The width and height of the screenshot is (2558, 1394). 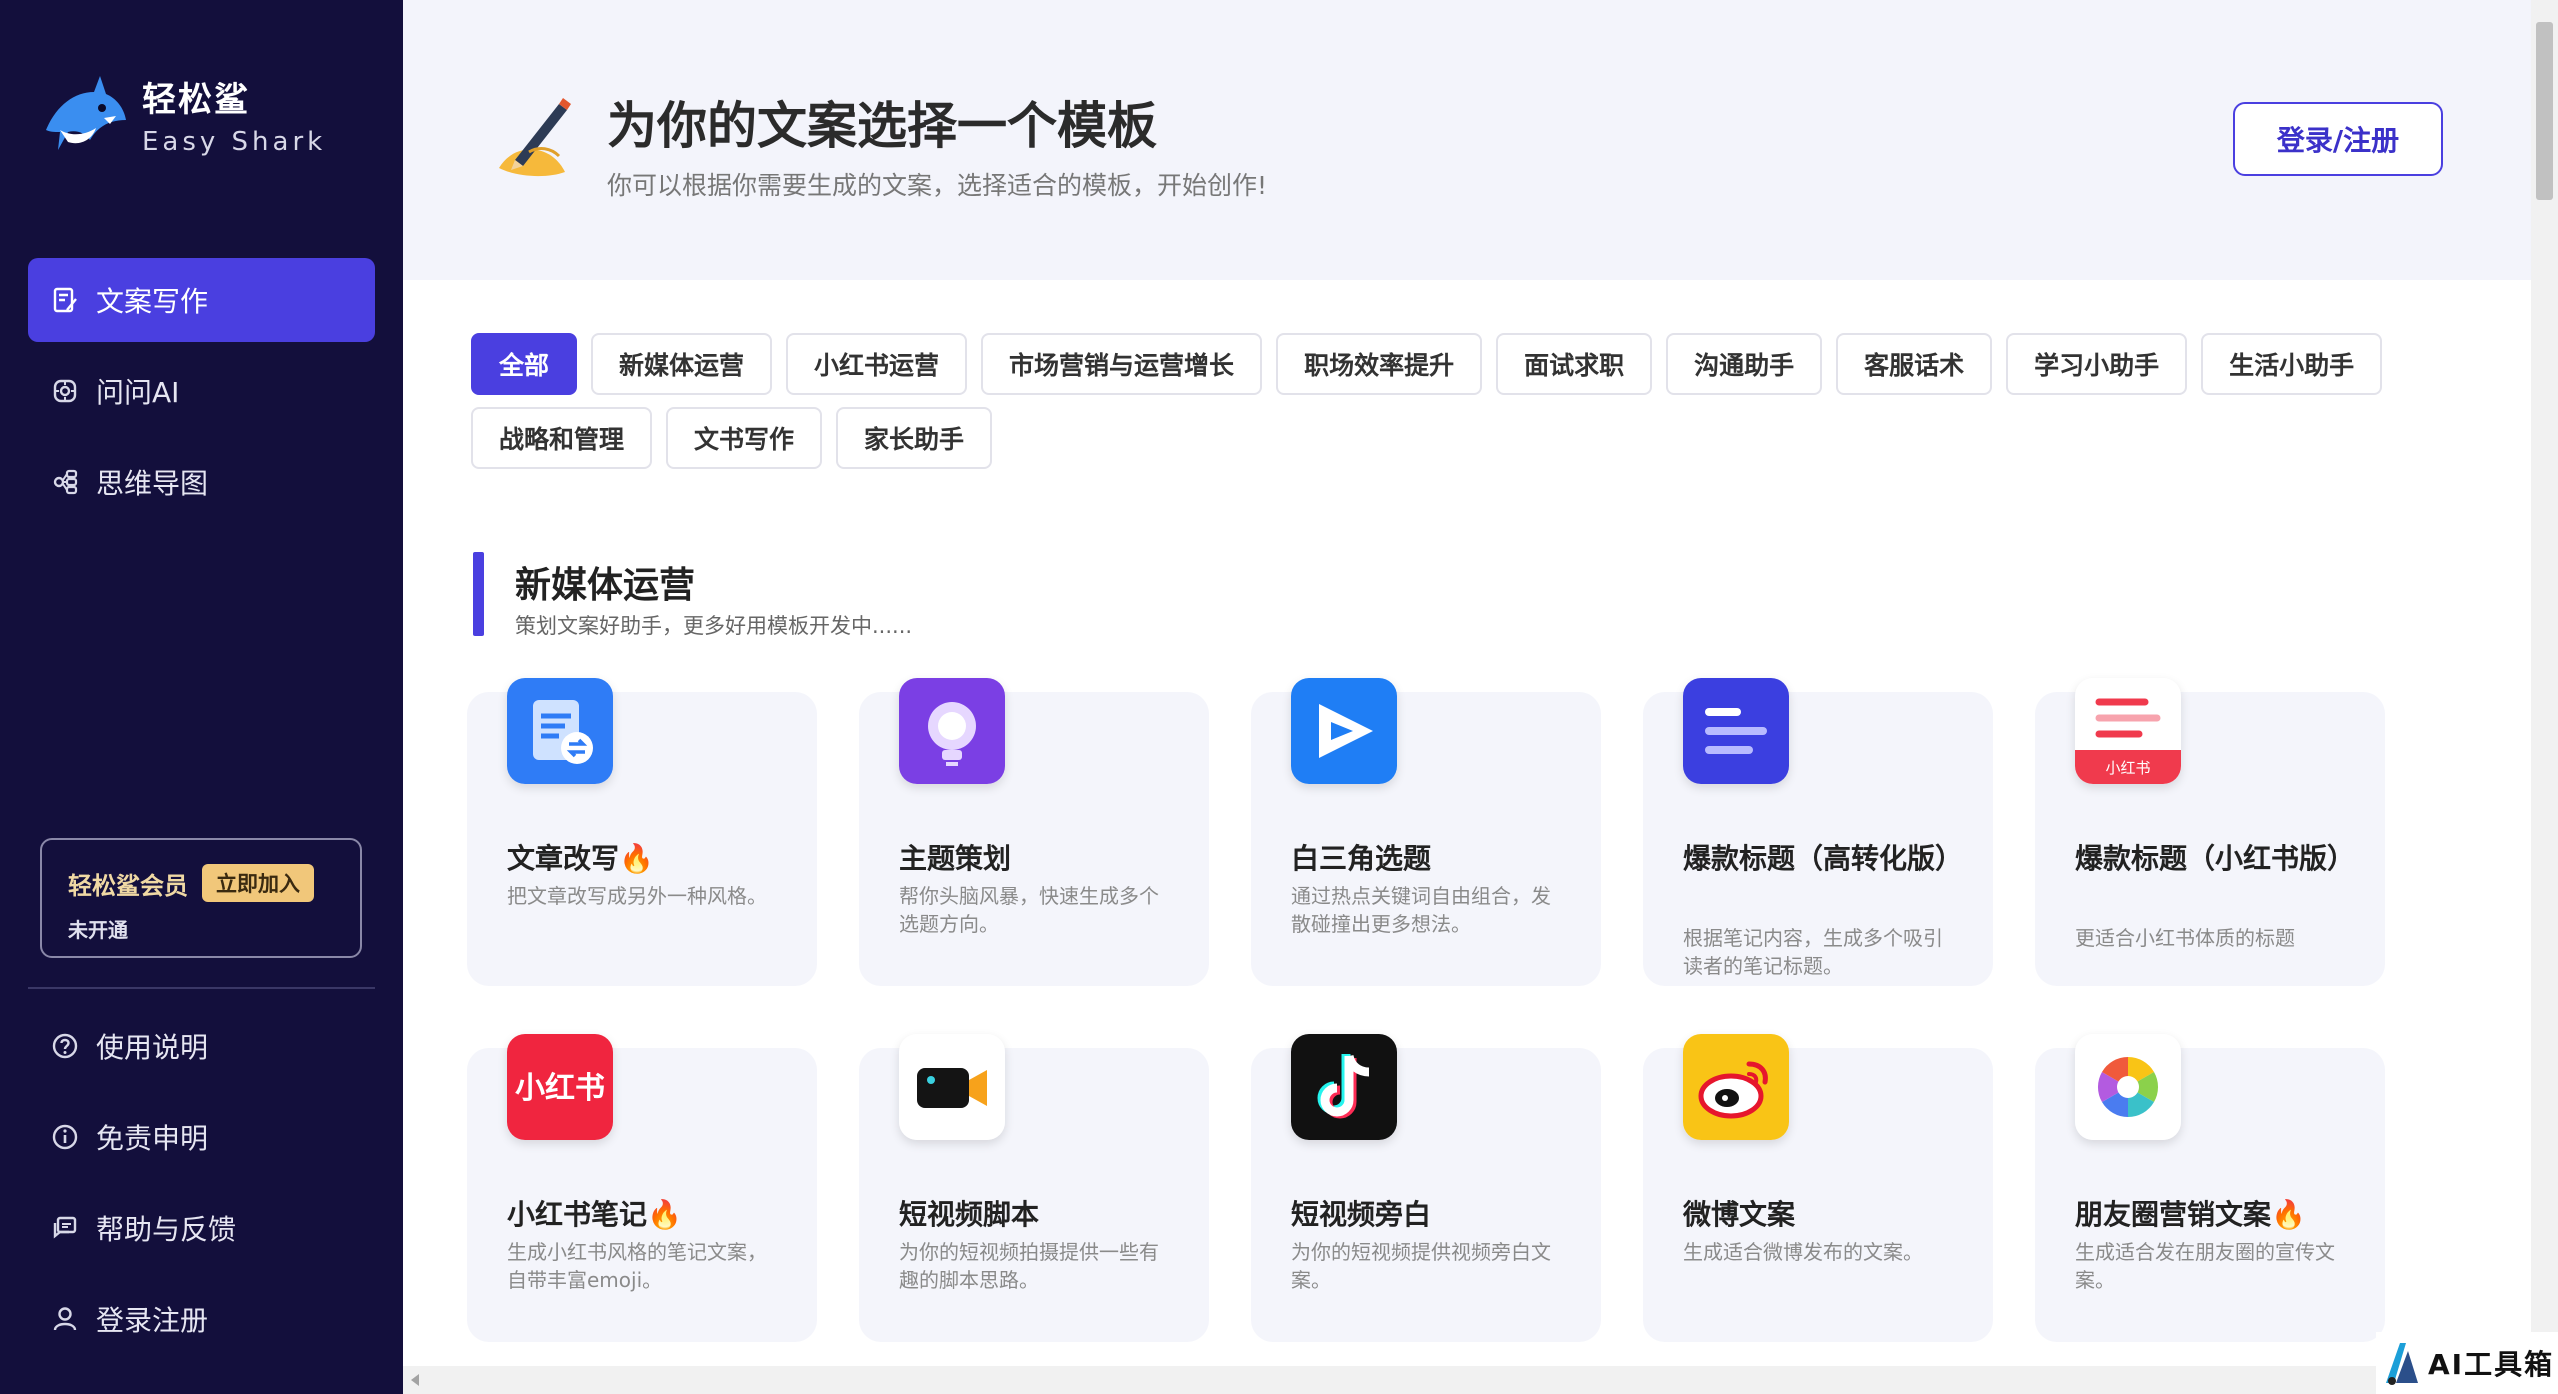 I want to click on card-title: 爆款标题（小红书版）, so click(x=2215, y=858).